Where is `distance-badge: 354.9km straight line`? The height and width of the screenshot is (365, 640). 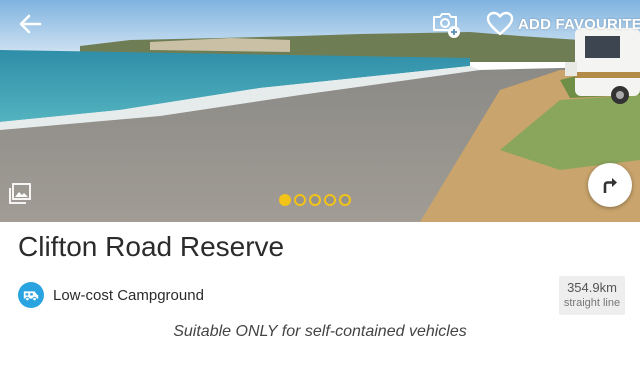
distance-badge: 354.9km straight line is located at coordinates (592, 295).